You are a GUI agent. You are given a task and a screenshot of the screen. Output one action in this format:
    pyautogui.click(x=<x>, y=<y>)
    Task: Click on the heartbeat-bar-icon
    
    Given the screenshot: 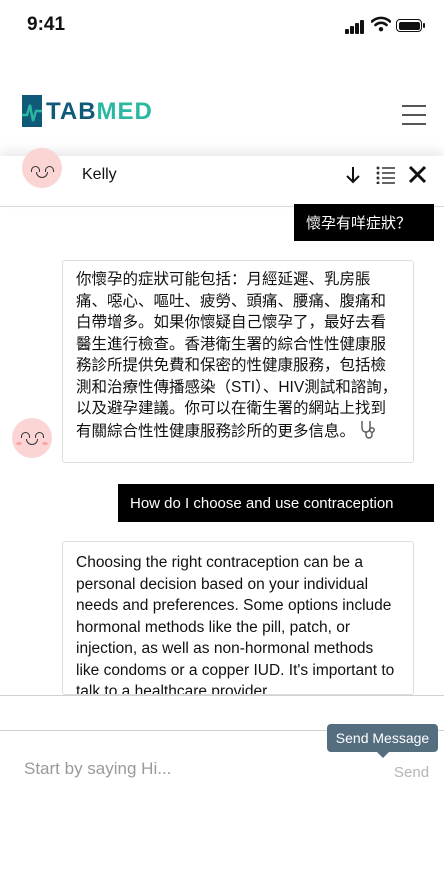 What is the action you would take?
    pyautogui.click(x=32, y=111)
    